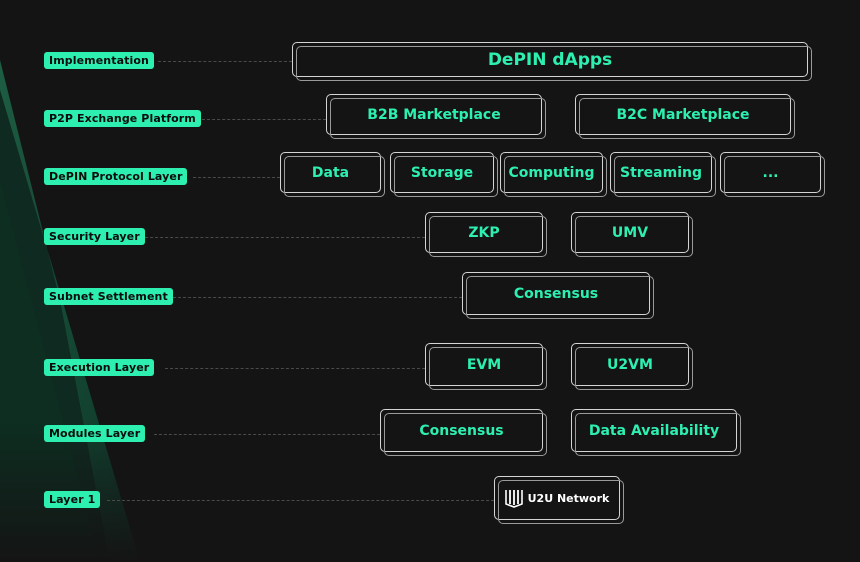  I want to click on layer-label-layer-1: Layer 1, so click(72, 499).